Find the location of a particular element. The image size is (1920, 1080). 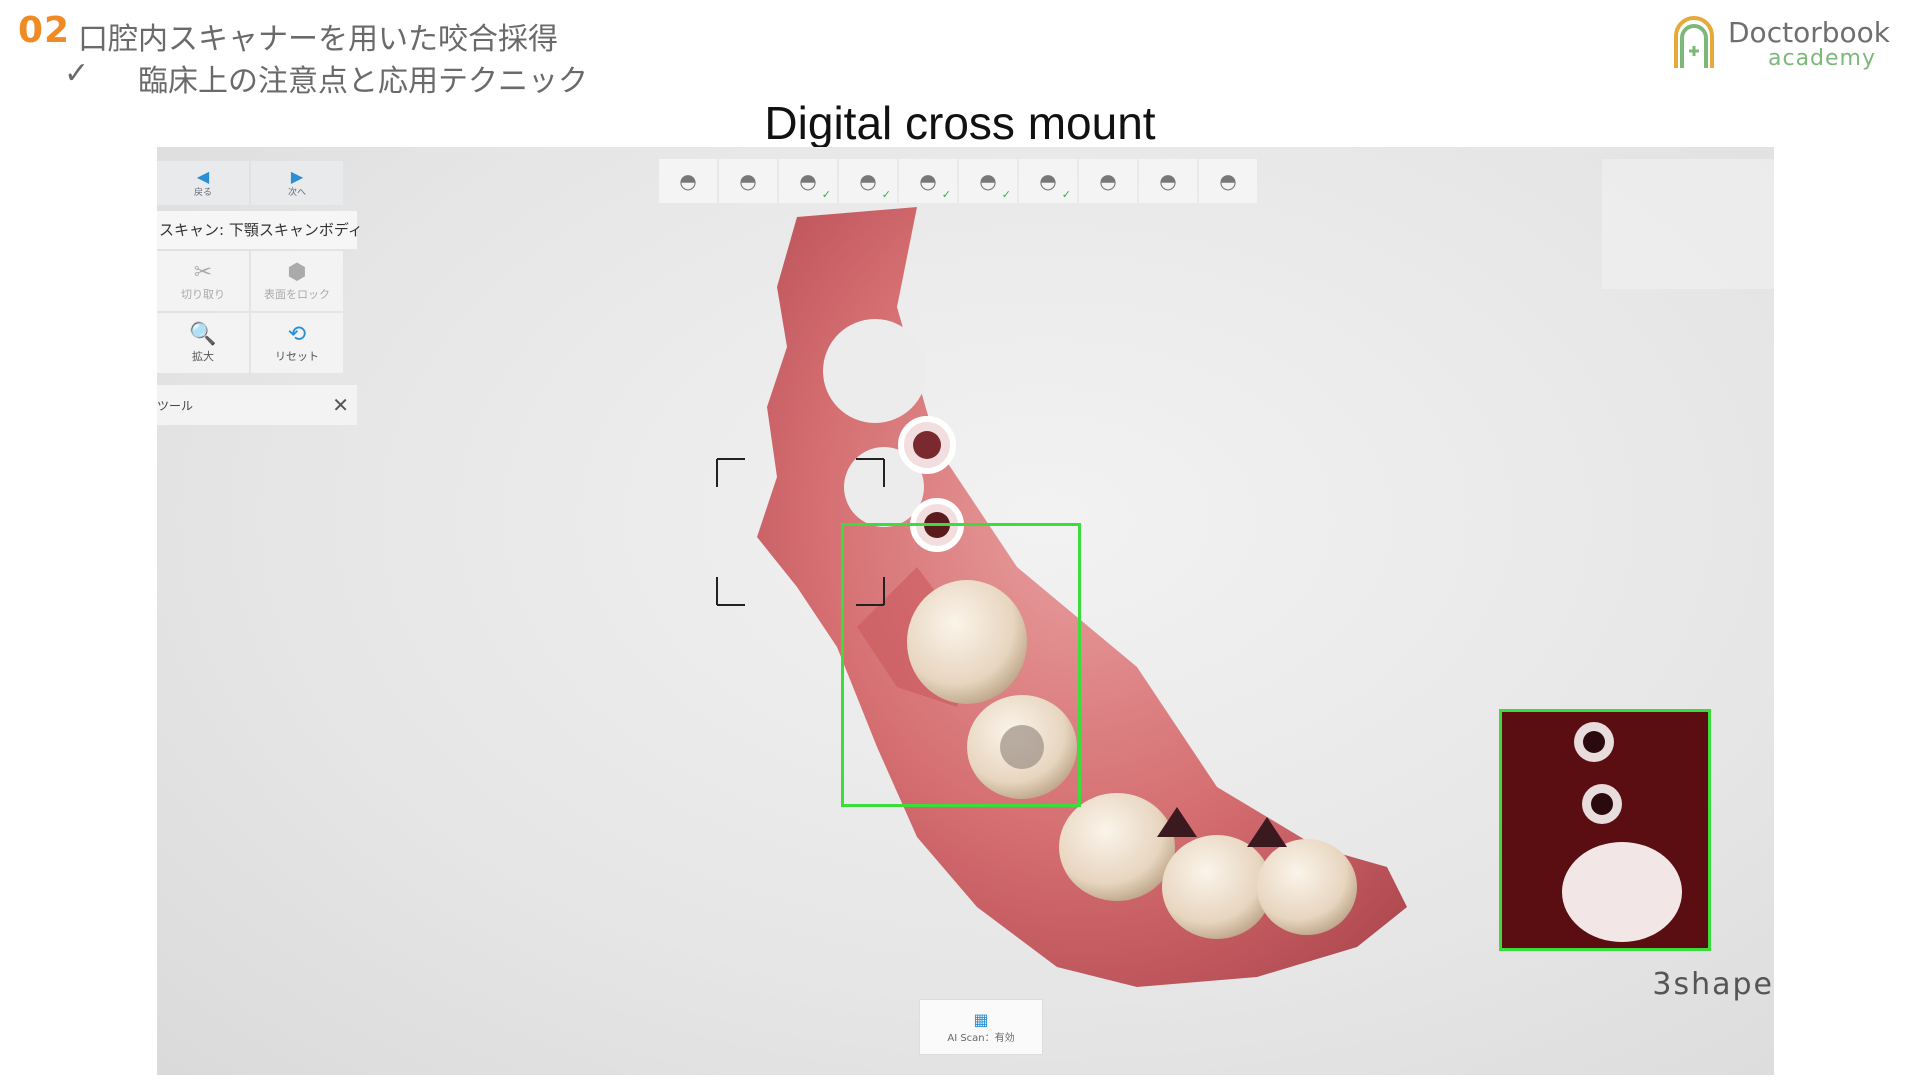

tool-button-reset: ⟲ リセット is located at coordinates (297, 343).